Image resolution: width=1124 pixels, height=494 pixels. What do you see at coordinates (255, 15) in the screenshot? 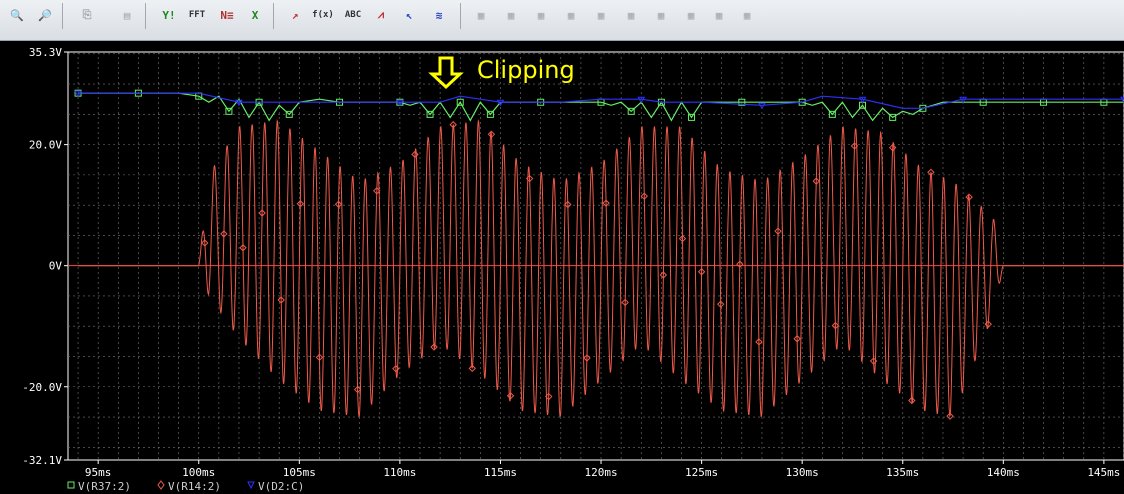
I see `x-axis-settings-icon: X` at bounding box center [255, 15].